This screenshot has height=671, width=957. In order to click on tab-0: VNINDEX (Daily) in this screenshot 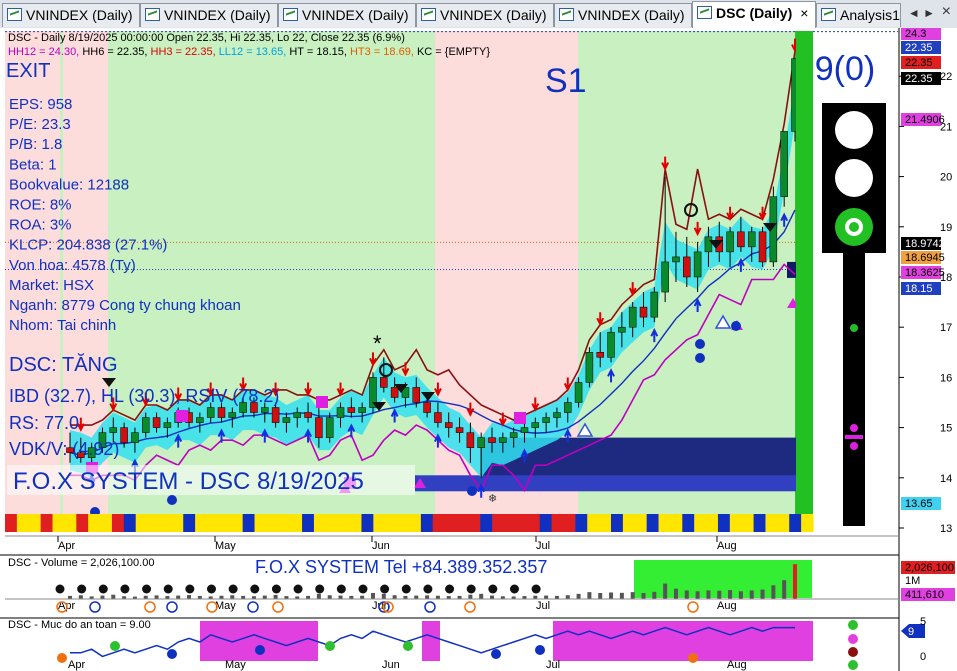, I will do `click(71, 15)`.